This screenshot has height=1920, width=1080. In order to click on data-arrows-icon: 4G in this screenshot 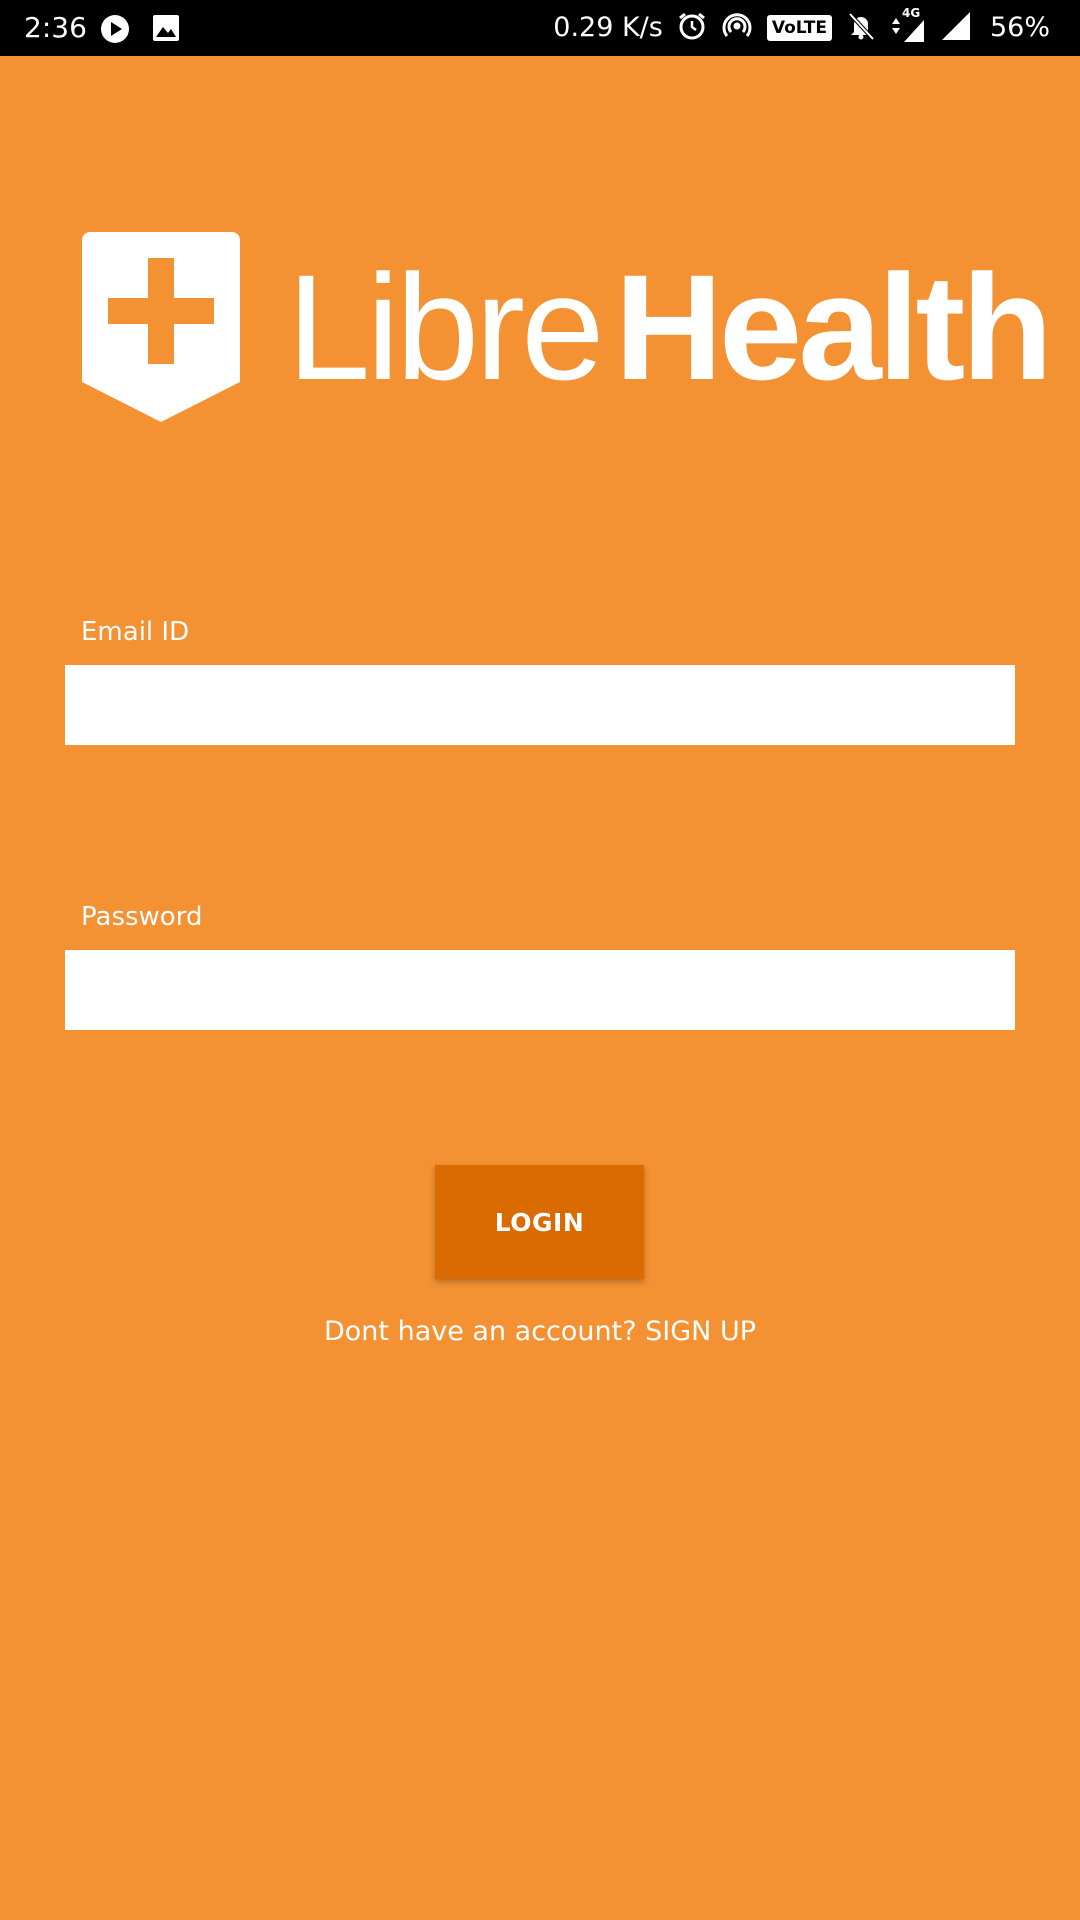, I will do `click(908, 25)`.